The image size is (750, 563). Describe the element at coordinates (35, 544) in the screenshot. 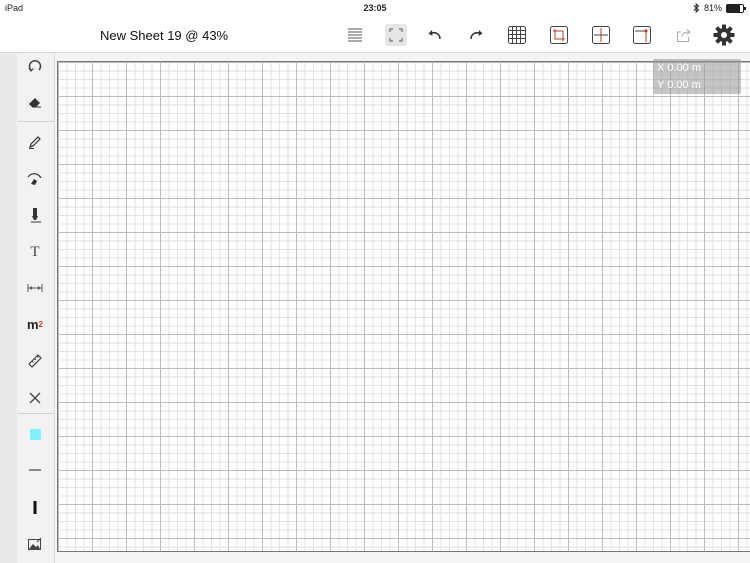

I see `image-icon` at that location.